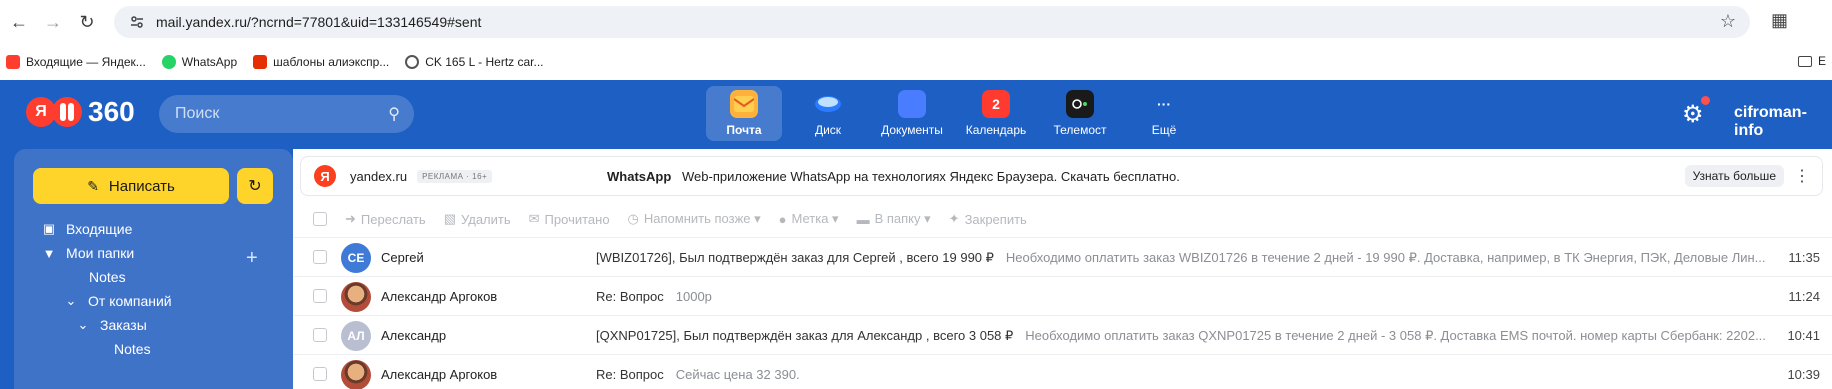 The image size is (1832, 389). Describe the element at coordinates (694, 219) in the screenshot. I see `toolbar-remind: ◷ Напомнить позже ▾` at that location.